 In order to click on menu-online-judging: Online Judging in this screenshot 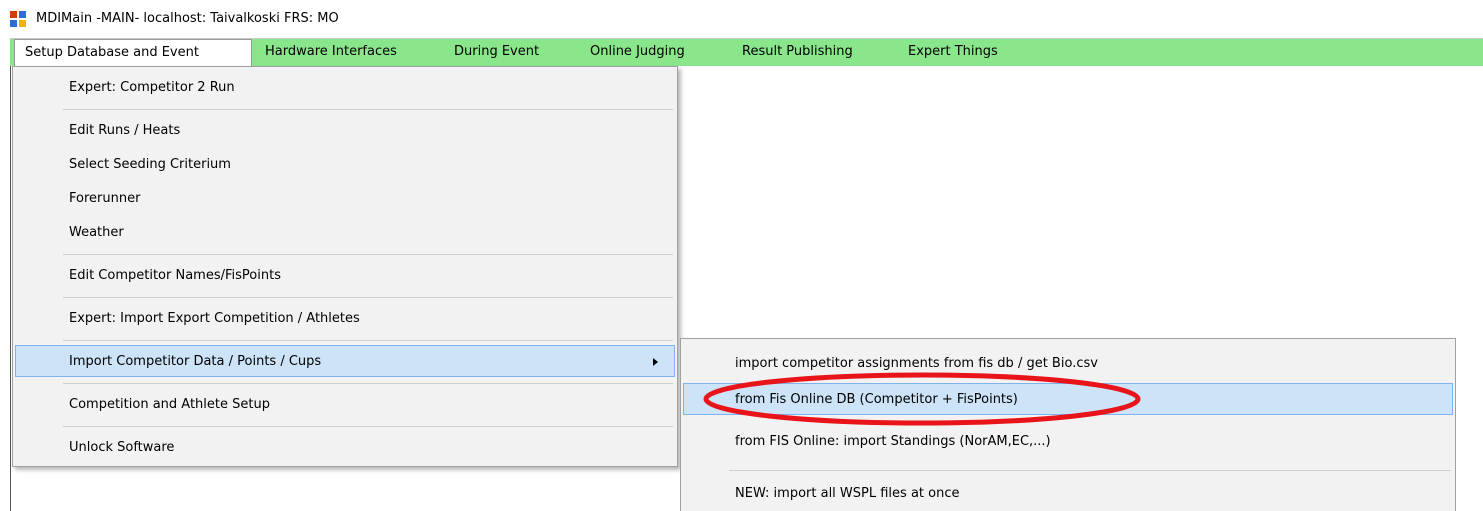, I will do `click(637, 53)`.